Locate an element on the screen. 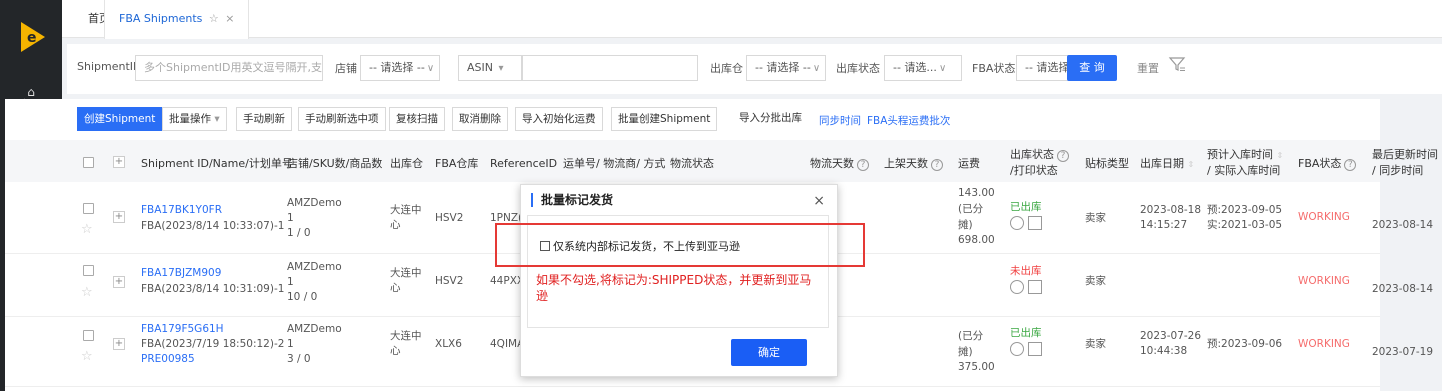 This screenshot has height=391, width=1442. out-status-select: -- 请选... ∨ is located at coordinates (923, 68).